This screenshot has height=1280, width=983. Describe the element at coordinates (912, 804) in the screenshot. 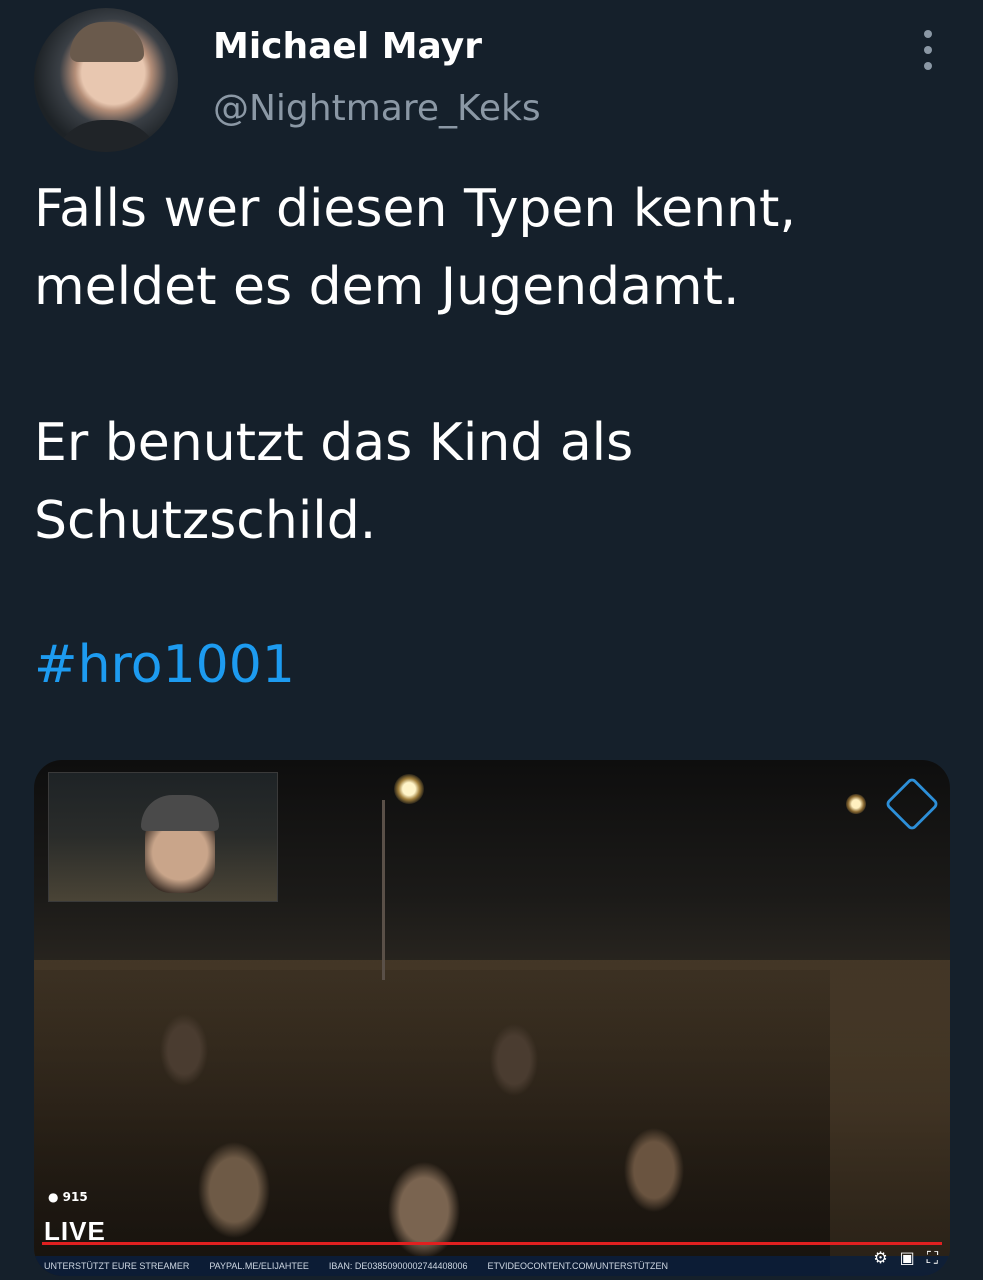

I see `channel-logo-icon` at that location.